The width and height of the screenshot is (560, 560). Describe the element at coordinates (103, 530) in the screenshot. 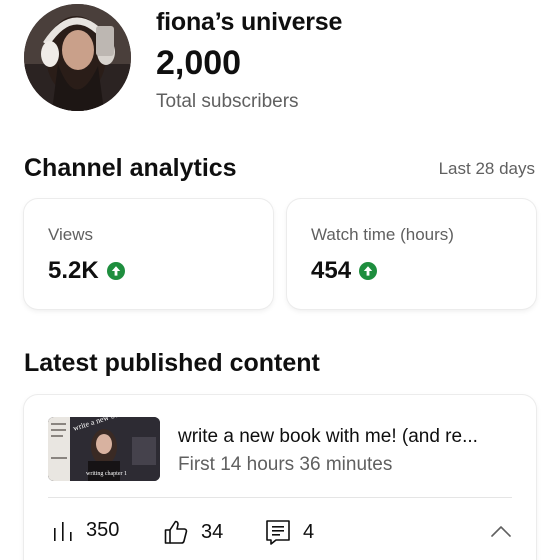

I see `views-count: 350` at that location.